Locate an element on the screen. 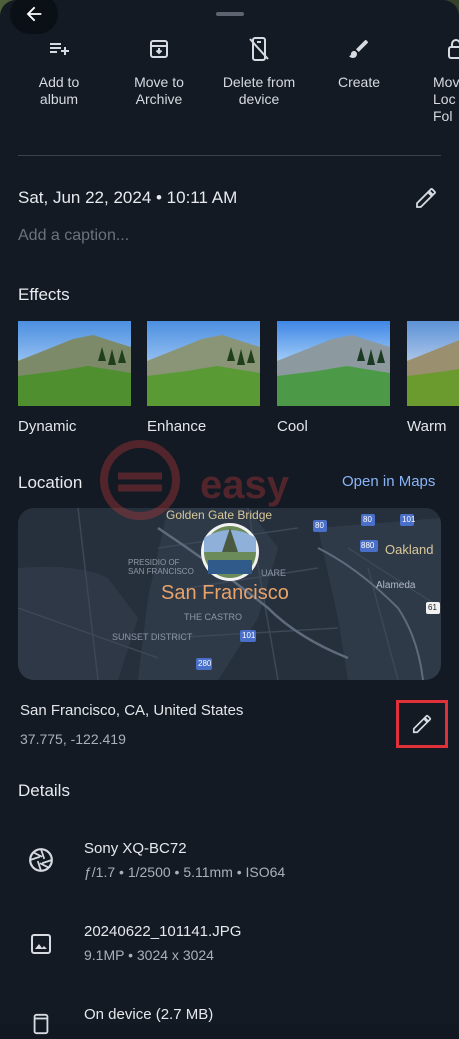 Image resolution: width=459 pixels, height=1039 pixels. map-label-presidio: PRESIDIO OF SAN FRANCISCO is located at coordinates (161, 567).